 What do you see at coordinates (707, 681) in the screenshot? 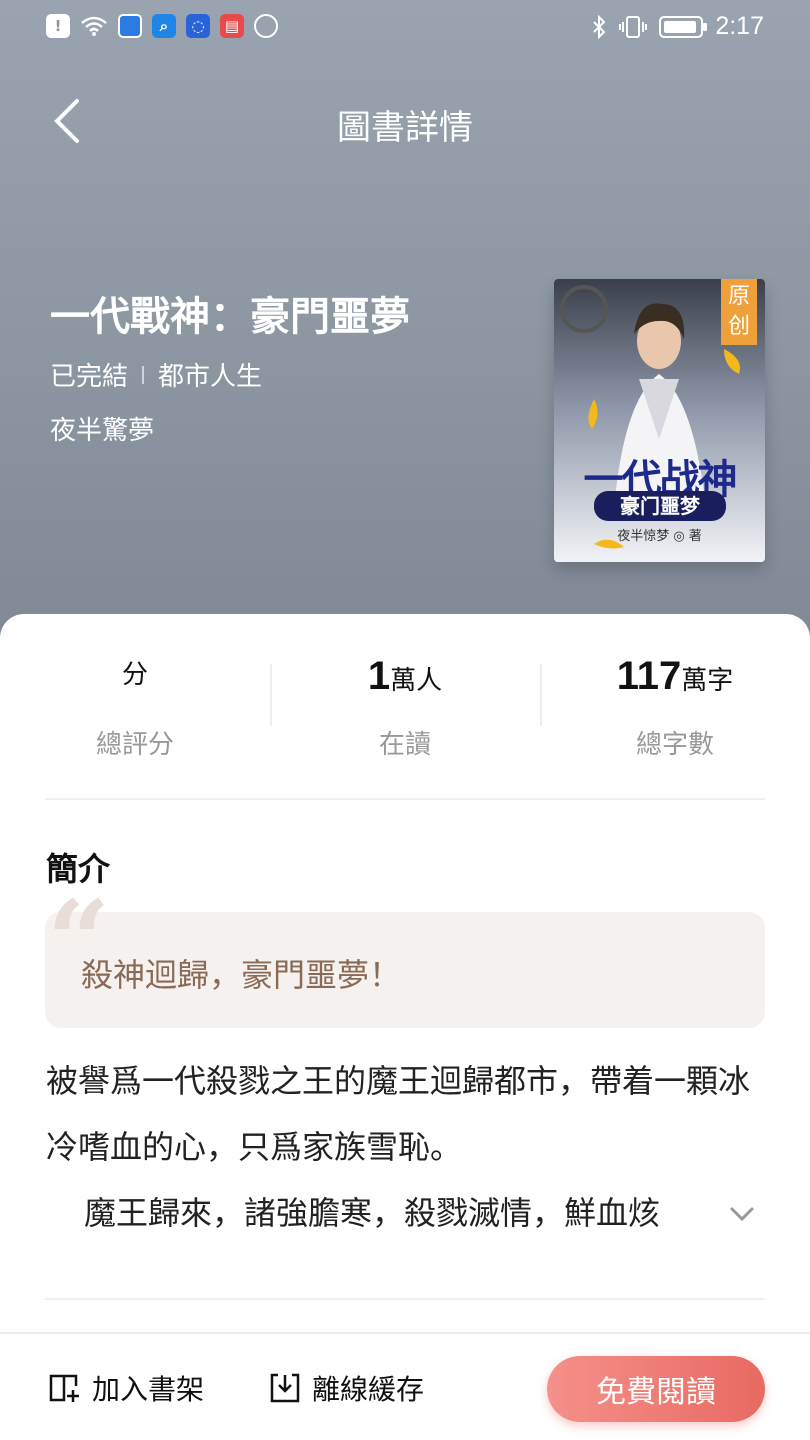
I see `stat-unit: 萬字` at bounding box center [707, 681].